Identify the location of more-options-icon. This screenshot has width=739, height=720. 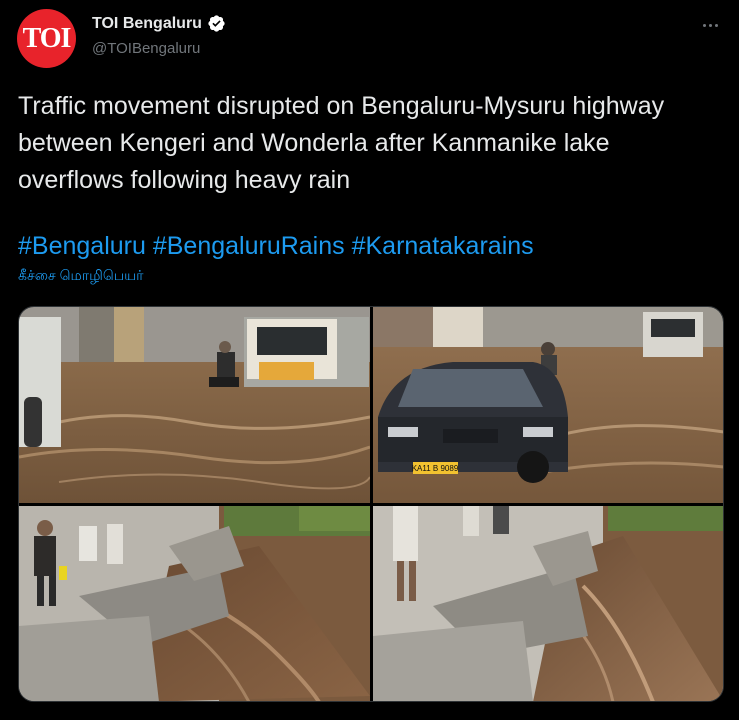
(710, 25).